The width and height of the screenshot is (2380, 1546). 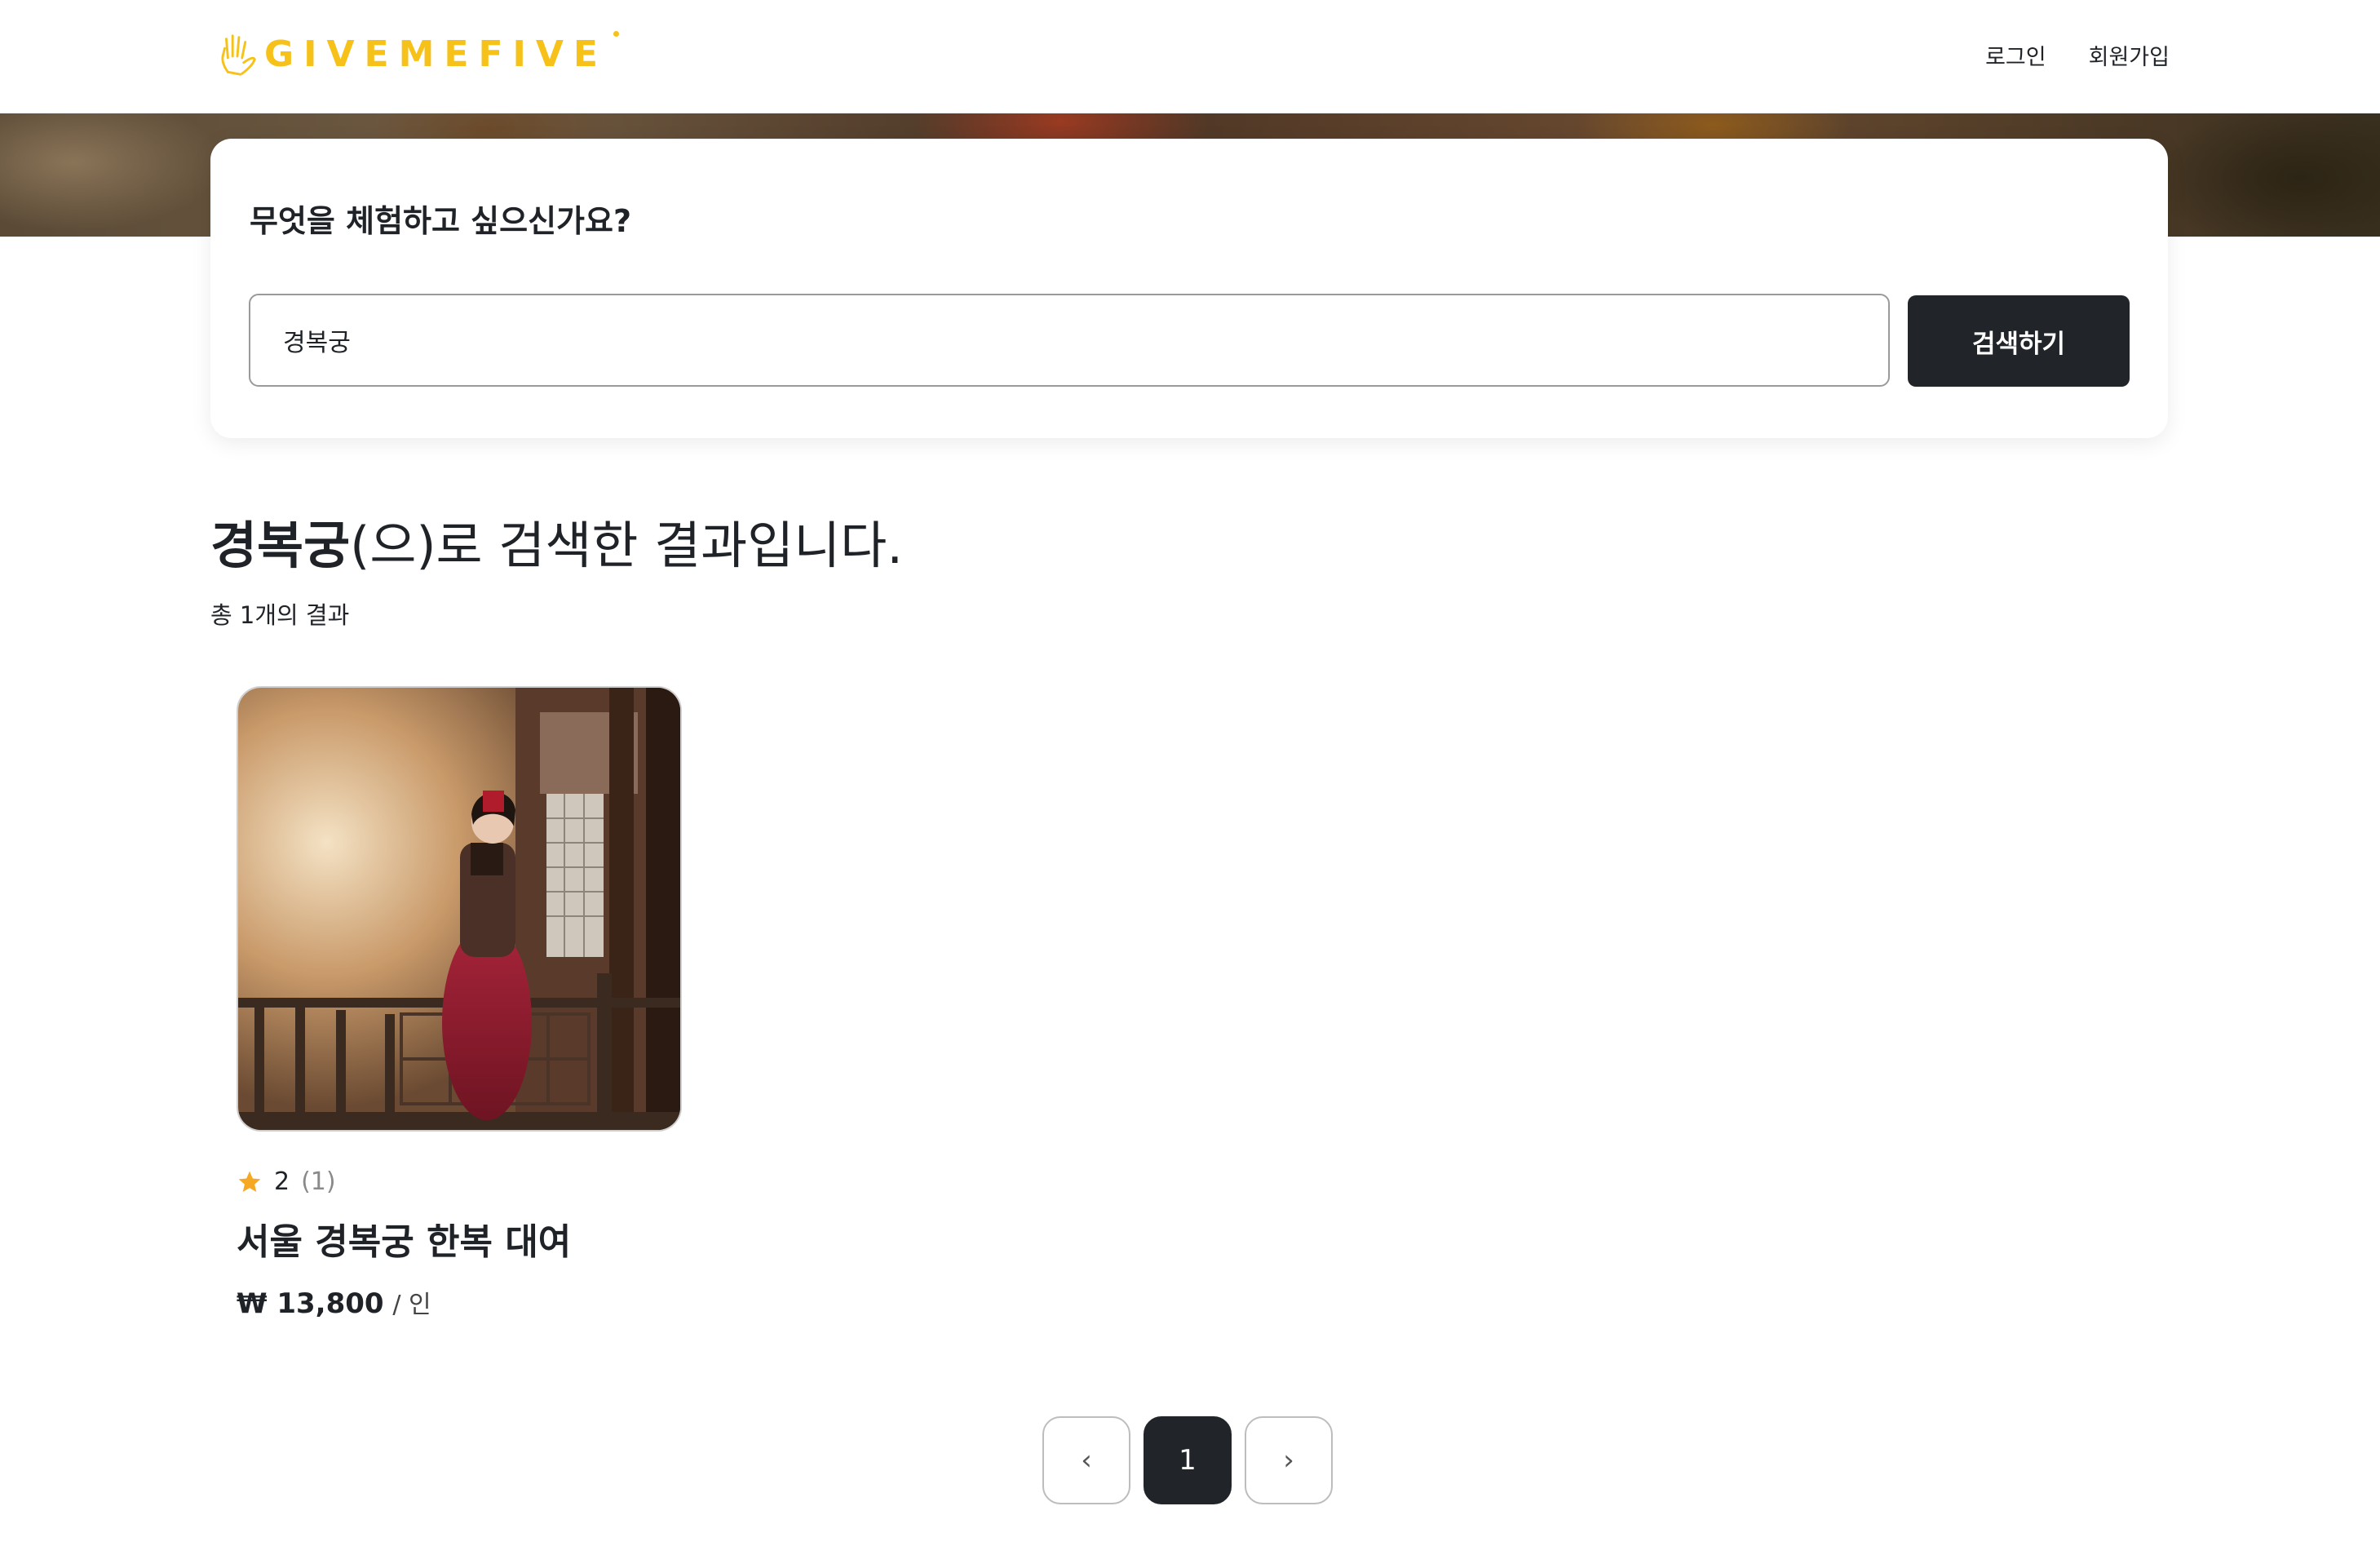 What do you see at coordinates (1190, 56) in the screenshot?
I see `site-header: GIVEMEFIVE 로그인 회원가입` at bounding box center [1190, 56].